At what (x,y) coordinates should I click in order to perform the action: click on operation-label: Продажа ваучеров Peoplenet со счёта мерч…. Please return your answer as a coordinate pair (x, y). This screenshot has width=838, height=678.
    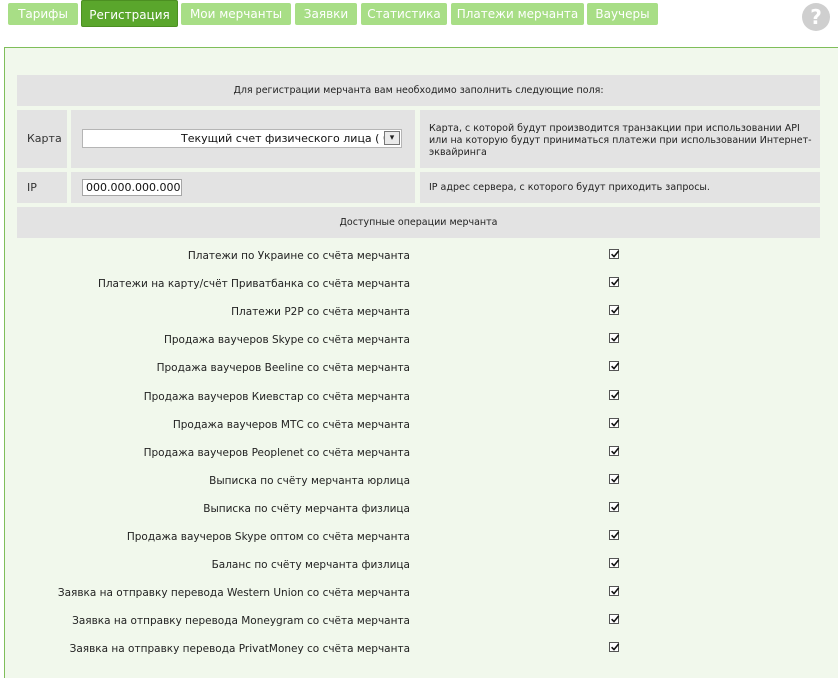
    Looking at the image, I should click on (276, 453).